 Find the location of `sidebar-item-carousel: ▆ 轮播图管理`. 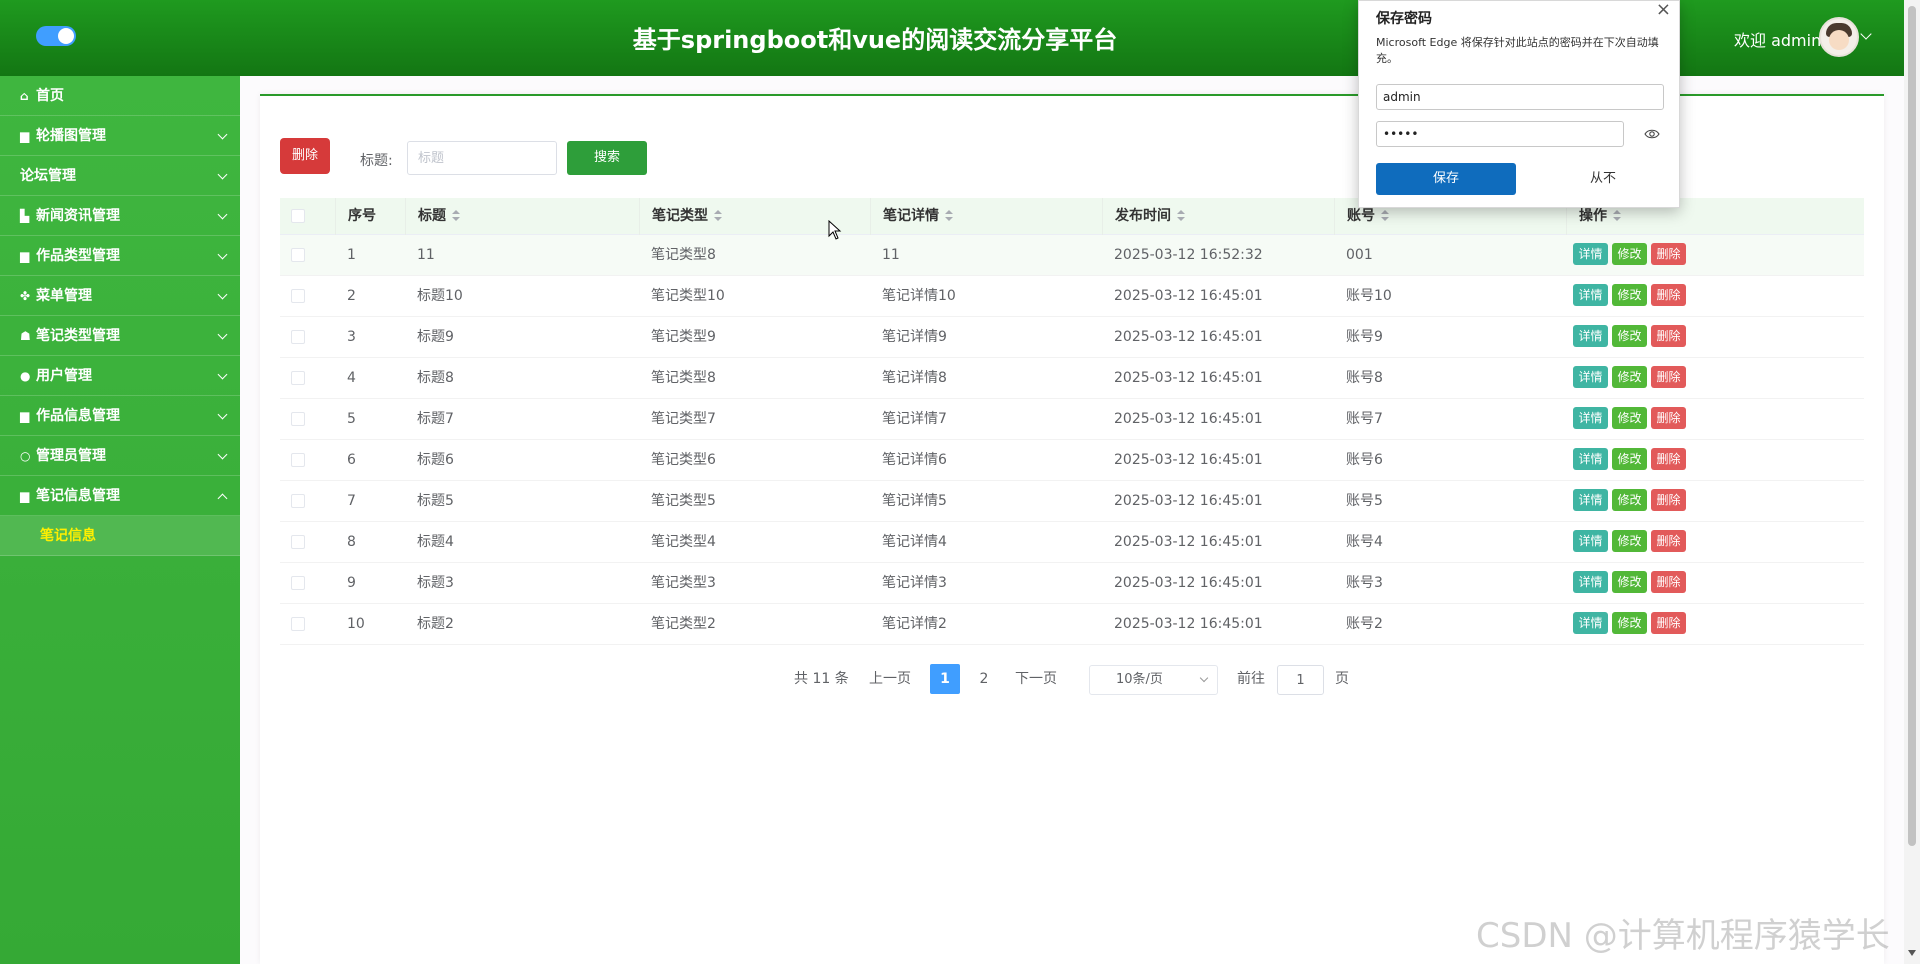

sidebar-item-carousel: ▆ 轮播图管理 is located at coordinates (120, 136).